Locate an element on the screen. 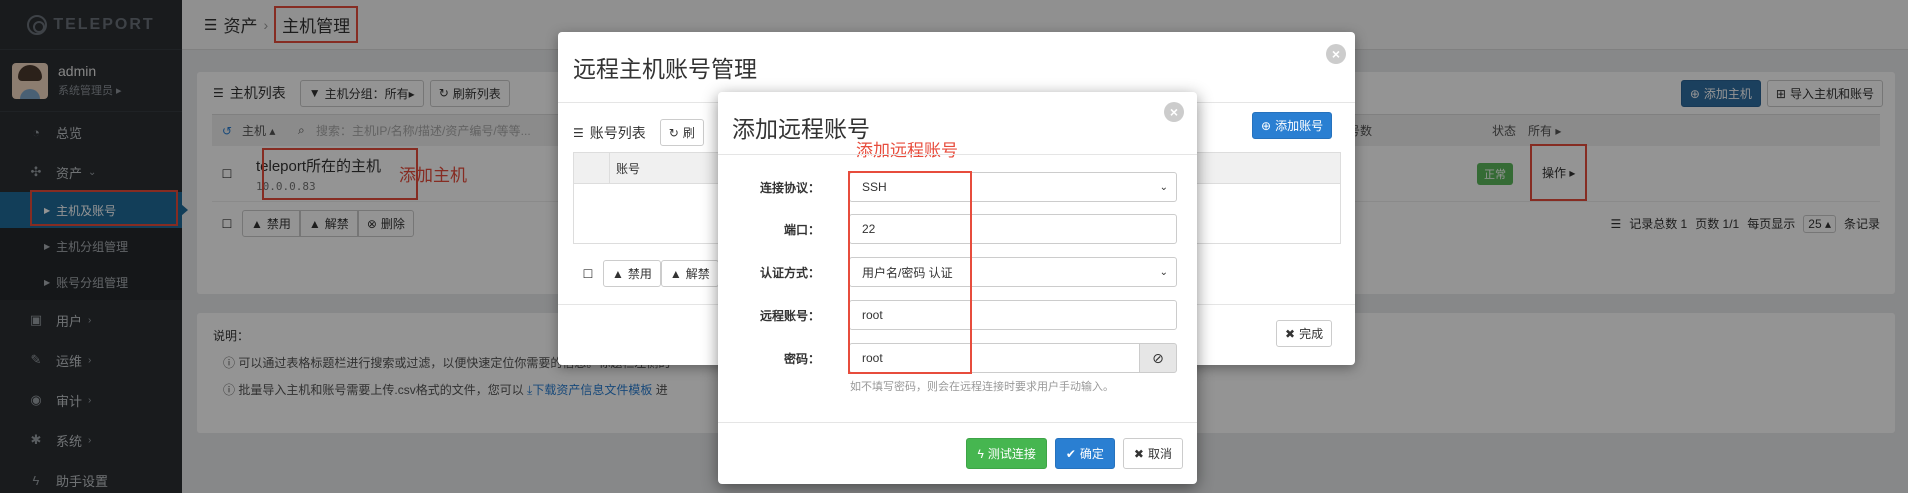 The width and height of the screenshot is (1908, 493). bolt-icon: ϟ is located at coordinates (980, 453).